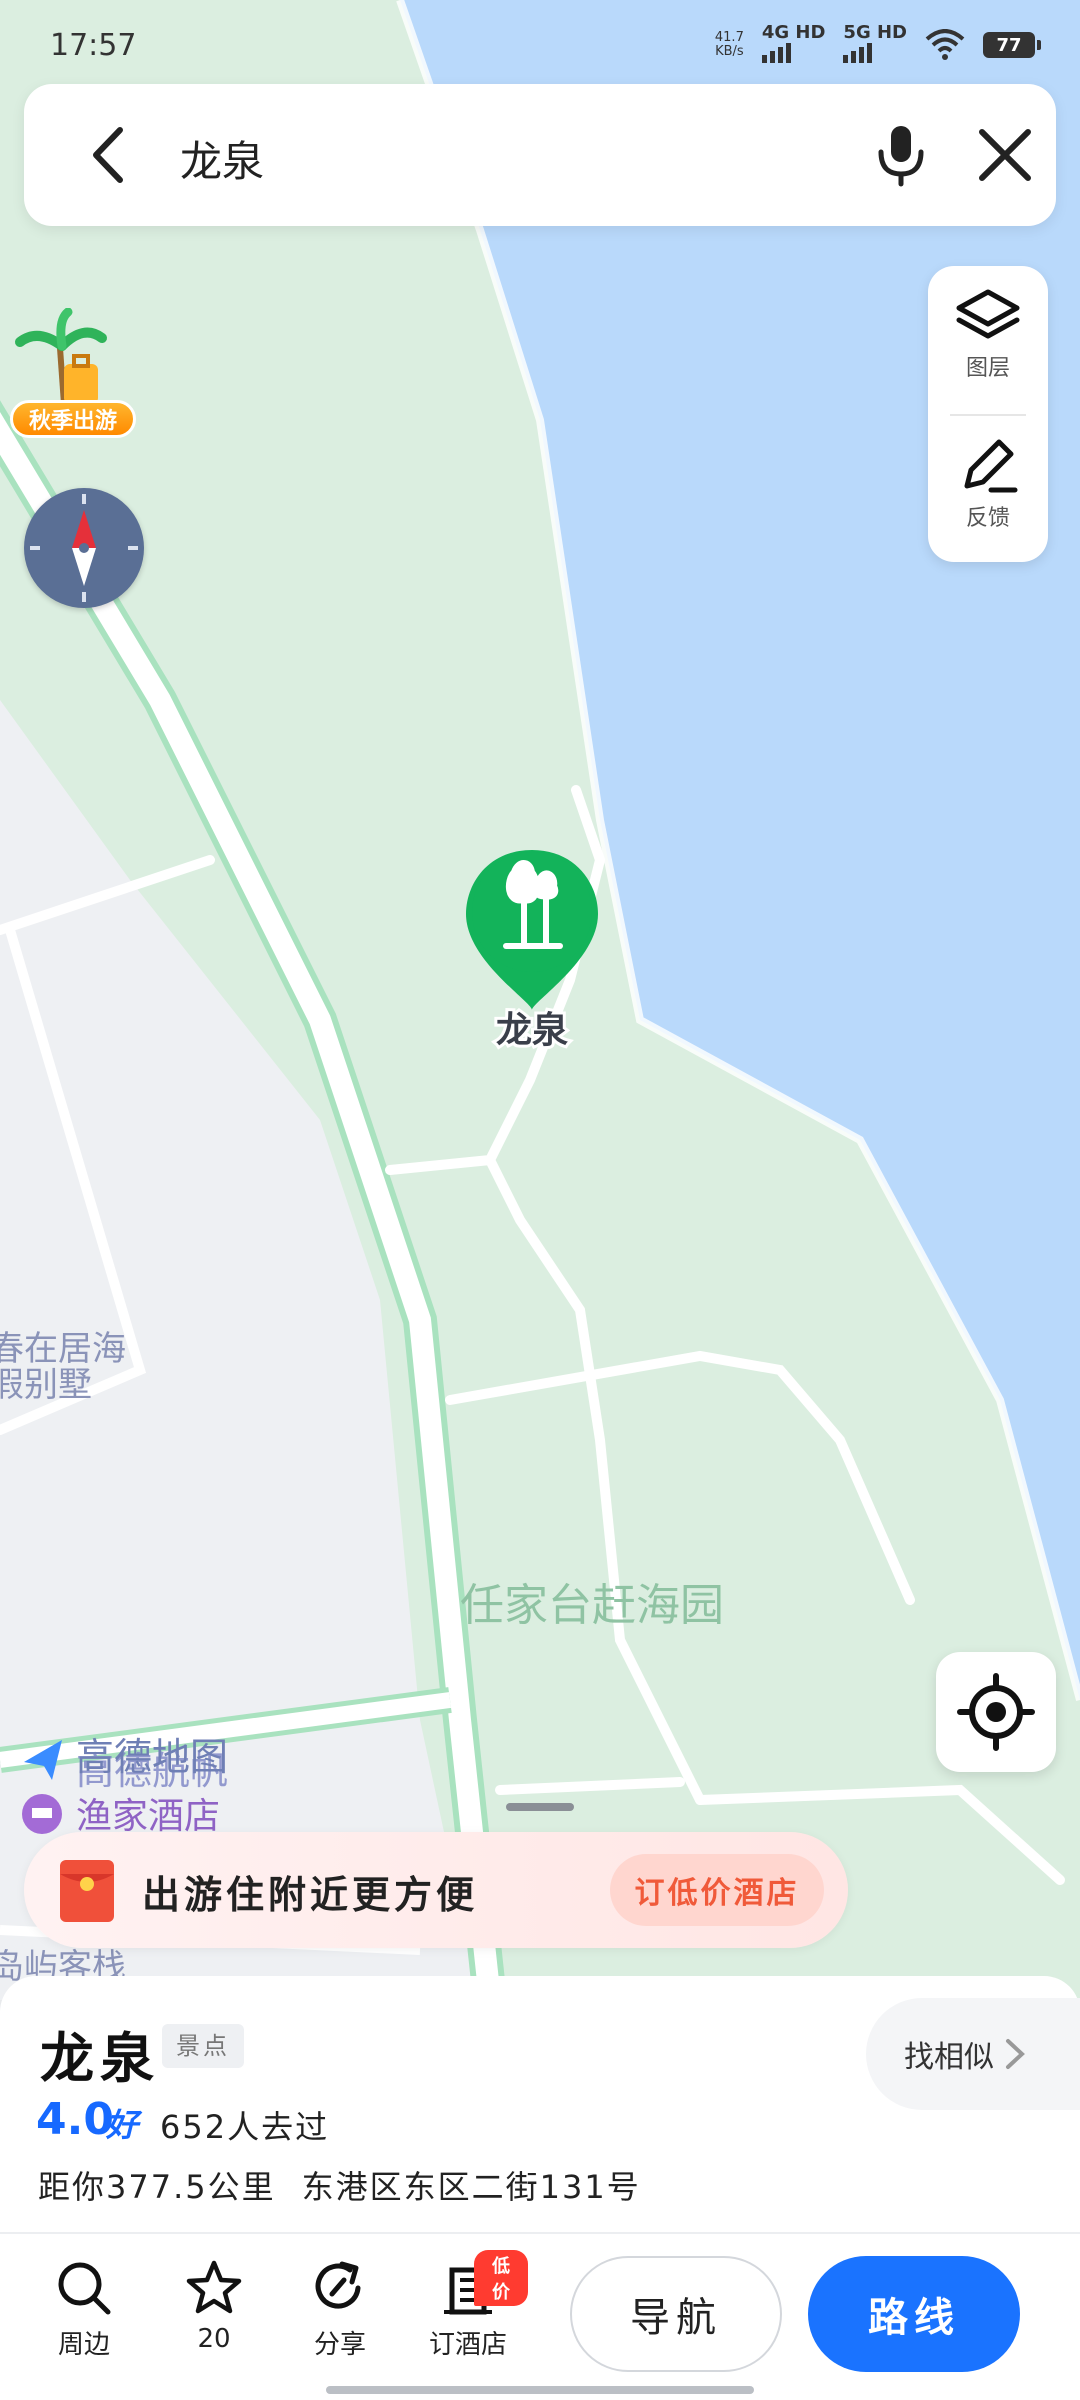  I want to click on low-price-badge: 低价, so click(501, 2278).